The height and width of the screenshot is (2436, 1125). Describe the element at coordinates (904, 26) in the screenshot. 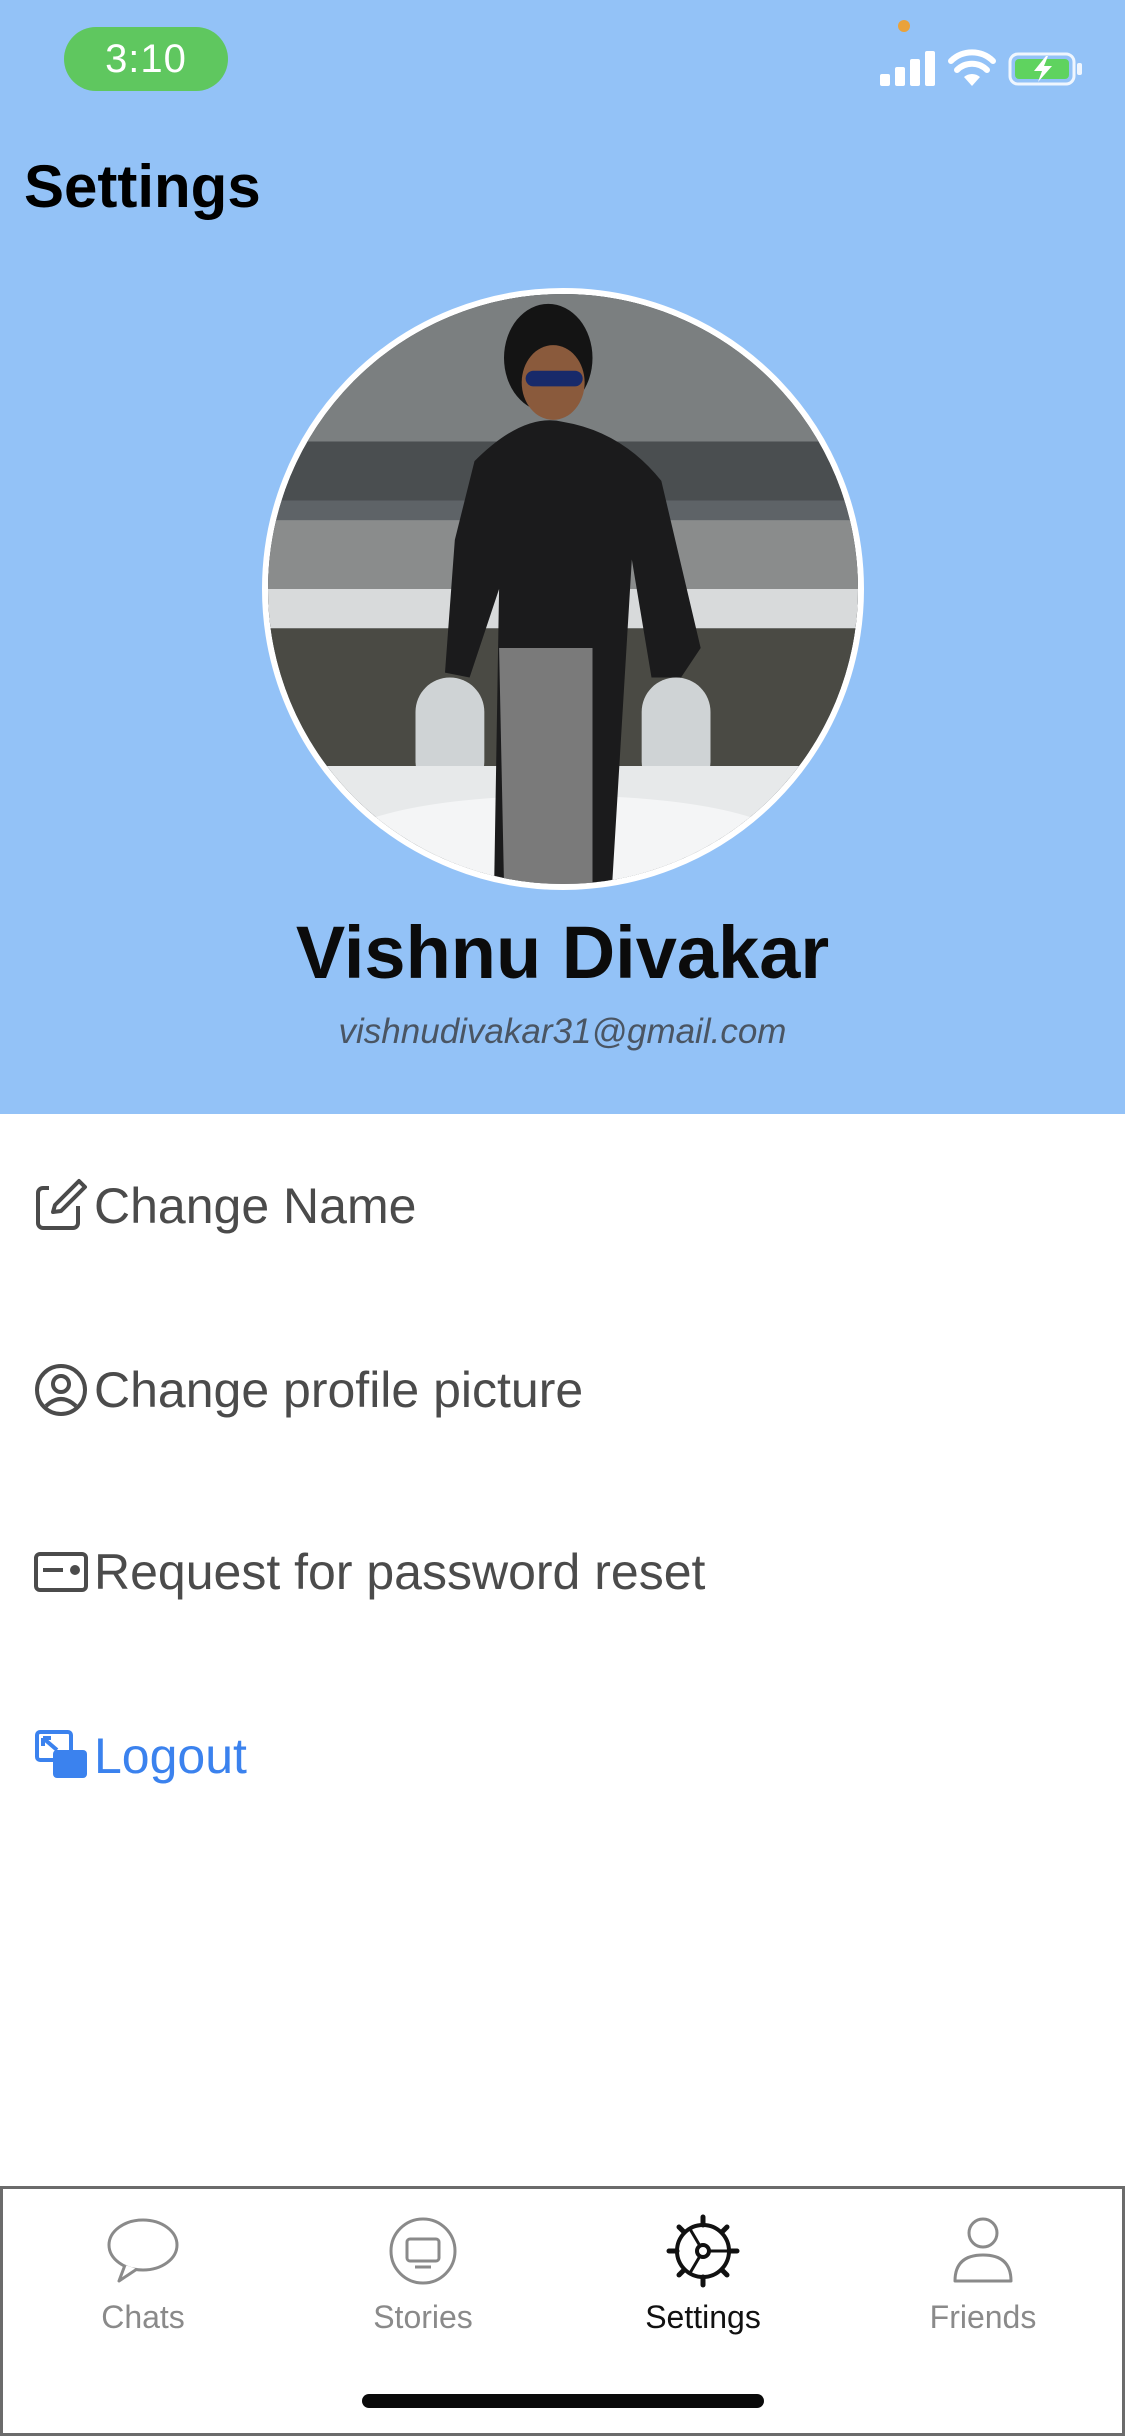

I see `privacy-indicator-dot` at that location.